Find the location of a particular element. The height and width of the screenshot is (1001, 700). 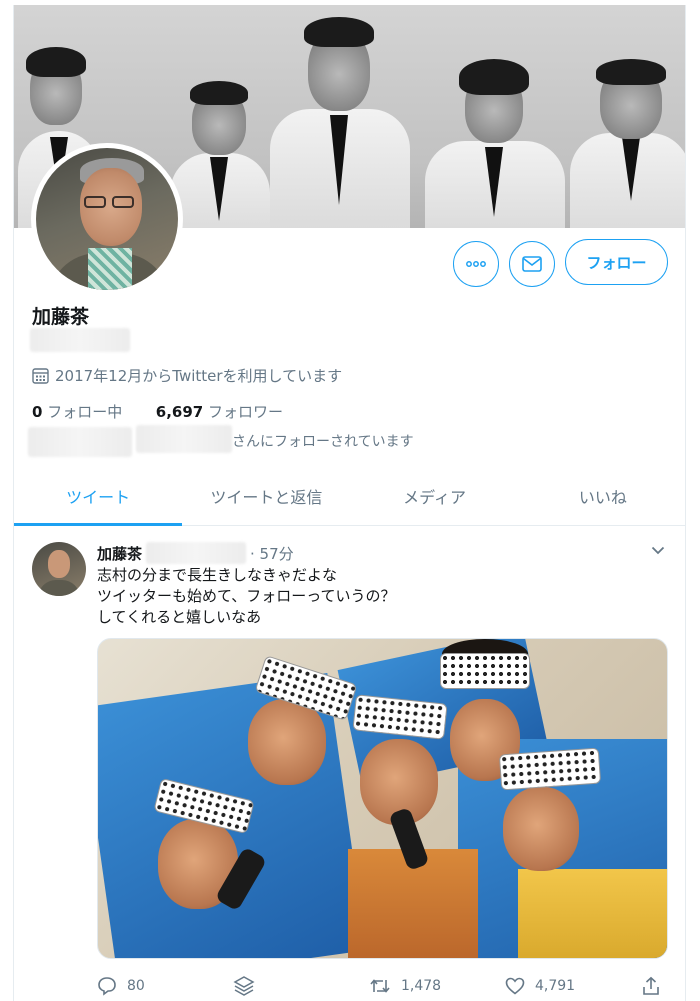

retweet-button: 1,478 is located at coordinates (437, 986).